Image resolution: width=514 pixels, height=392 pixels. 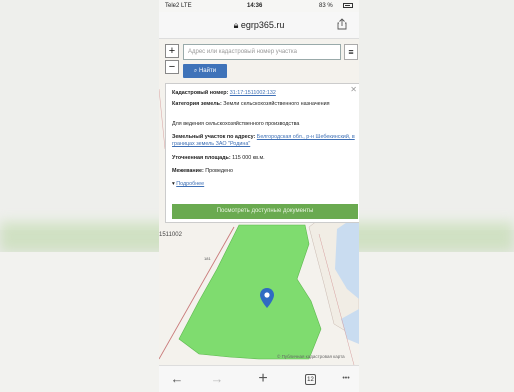 I want to click on details-row: ▾ Подробнее, so click(x=265, y=184).